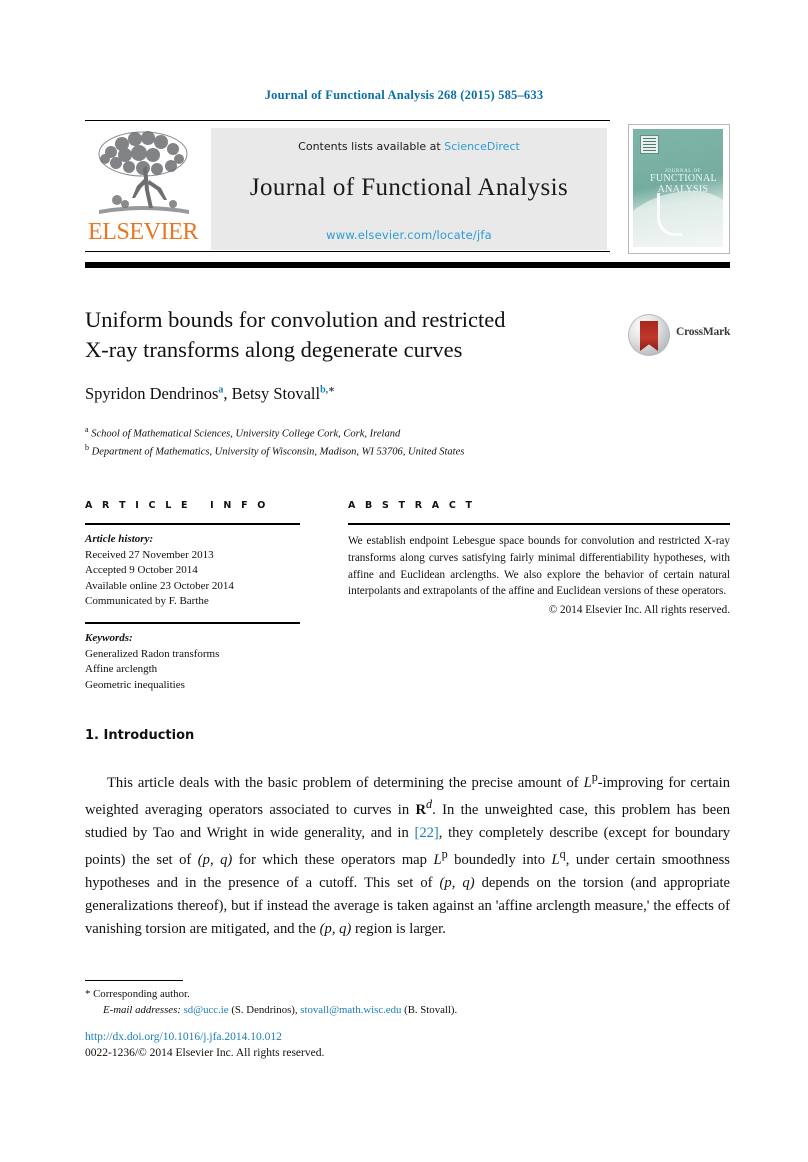 This screenshot has width=808, height=1162. What do you see at coordinates (134, 980) in the screenshot?
I see `footnote-rule` at bounding box center [134, 980].